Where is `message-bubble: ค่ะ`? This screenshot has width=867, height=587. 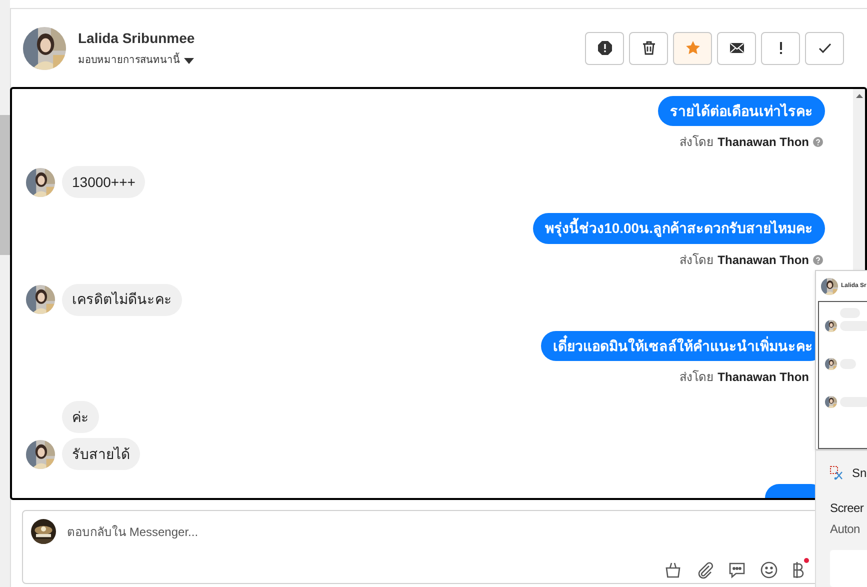 message-bubble: ค่ะ is located at coordinates (80, 417).